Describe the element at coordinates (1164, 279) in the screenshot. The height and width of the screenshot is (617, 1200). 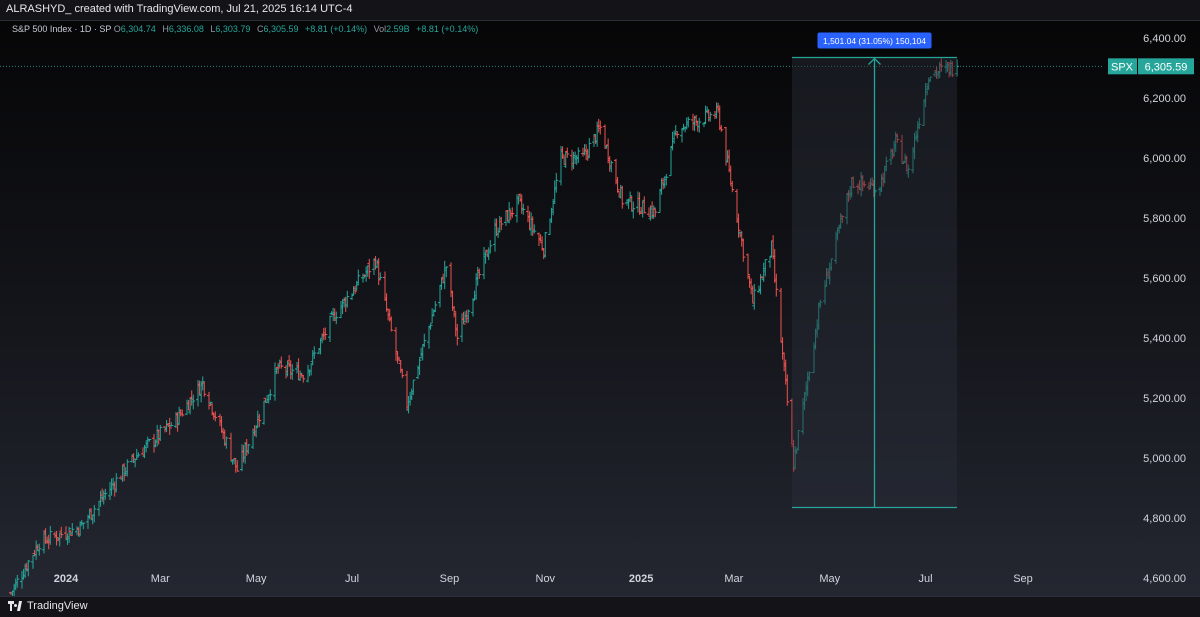
I see `y-tick-label: 5,600.00` at that location.